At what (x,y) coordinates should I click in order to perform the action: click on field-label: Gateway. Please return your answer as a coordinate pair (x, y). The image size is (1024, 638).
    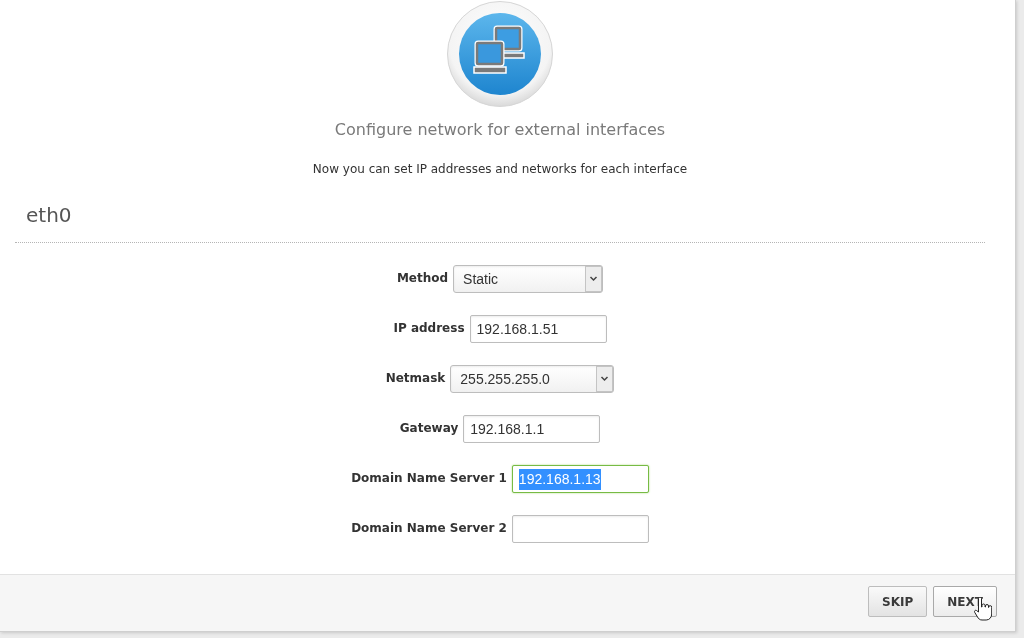
    Looking at the image, I should click on (429, 428).